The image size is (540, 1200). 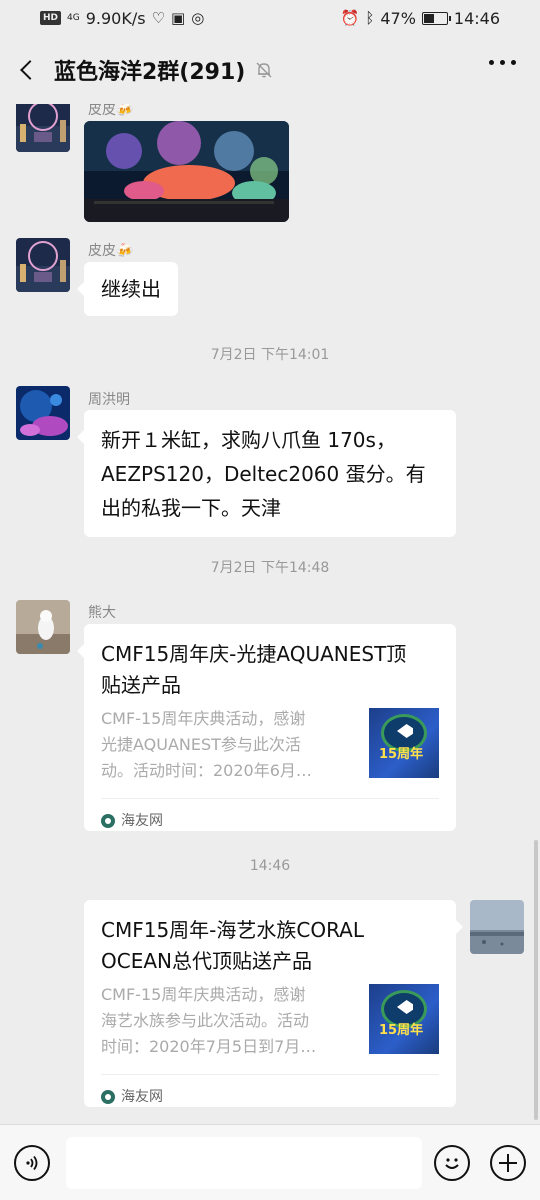 I want to click on back-button, so click(x=27, y=70).